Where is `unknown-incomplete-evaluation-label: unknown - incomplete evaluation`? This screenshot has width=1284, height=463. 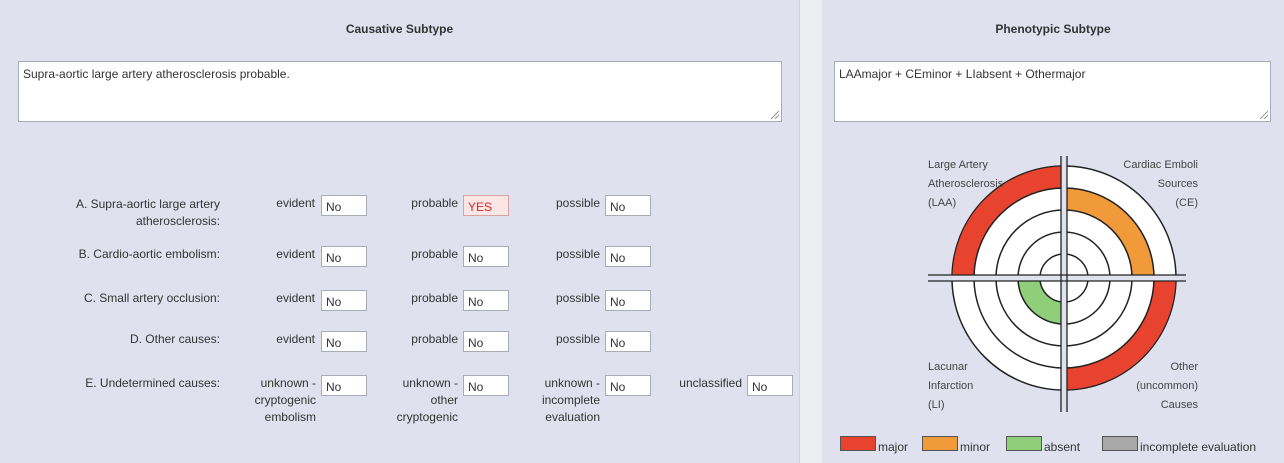
unknown-incomplete-evaluation-label: unknown - incomplete evaluation is located at coordinates (570, 400).